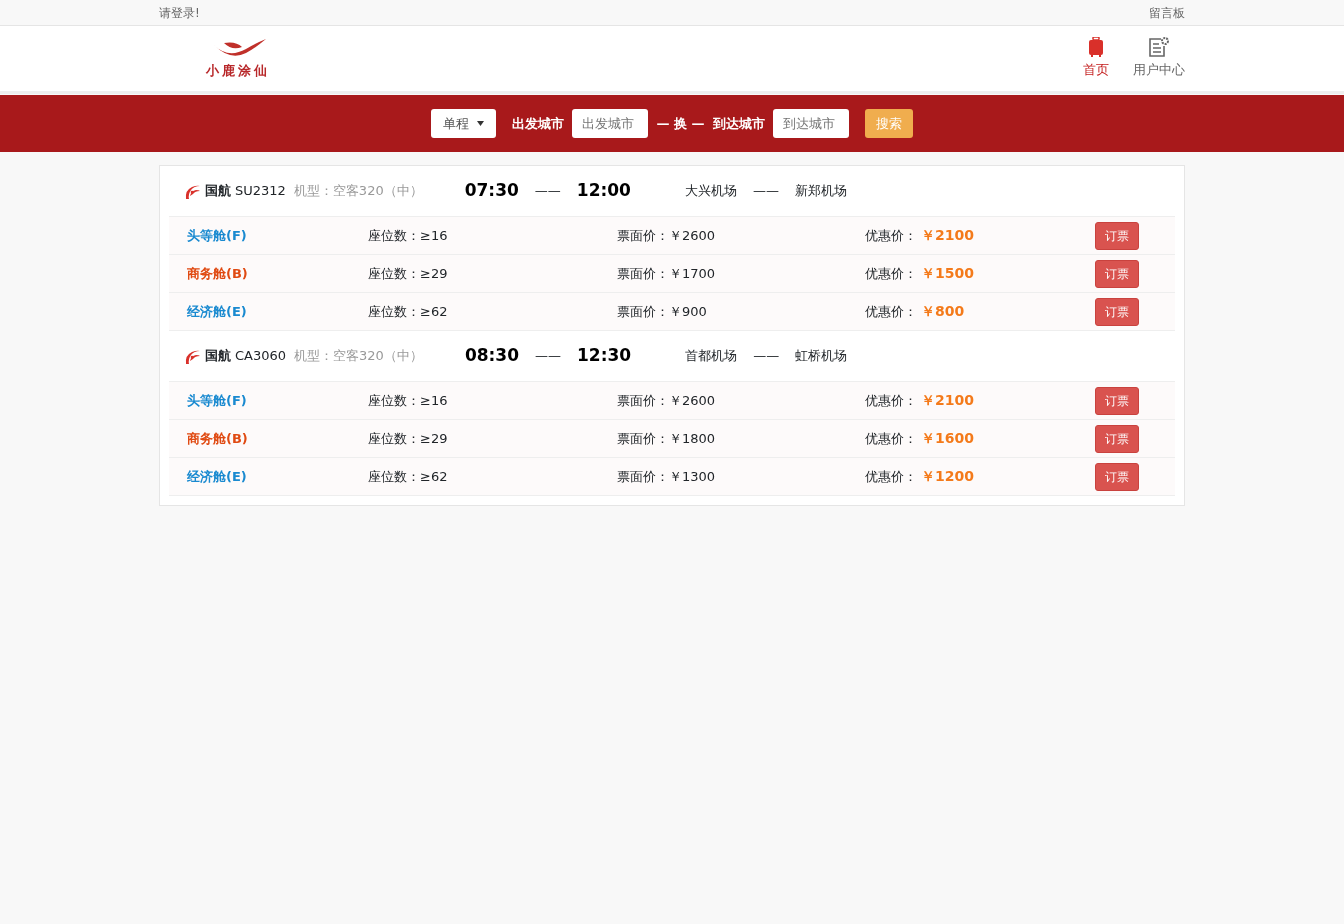 The height and width of the screenshot is (924, 1344). Describe the element at coordinates (943, 311) in the screenshot. I see `discount-price: ￥800` at that location.